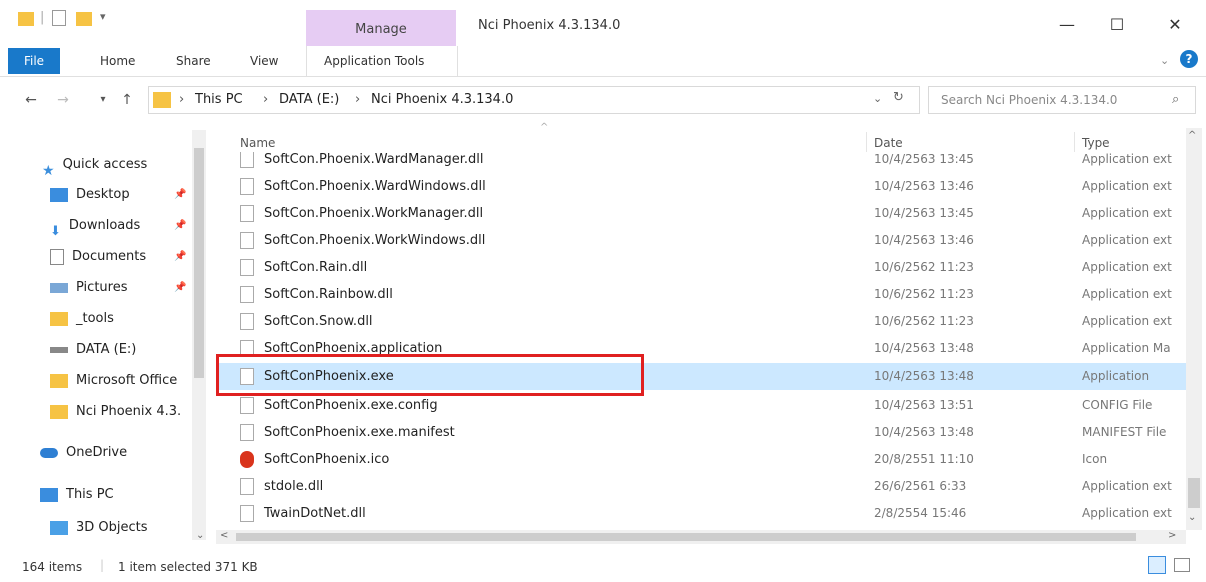 The width and height of the screenshot is (1206, 582). Describe the element at coordinates (1157, 565) in the screenshot. I see `details-view-icon` at that location.